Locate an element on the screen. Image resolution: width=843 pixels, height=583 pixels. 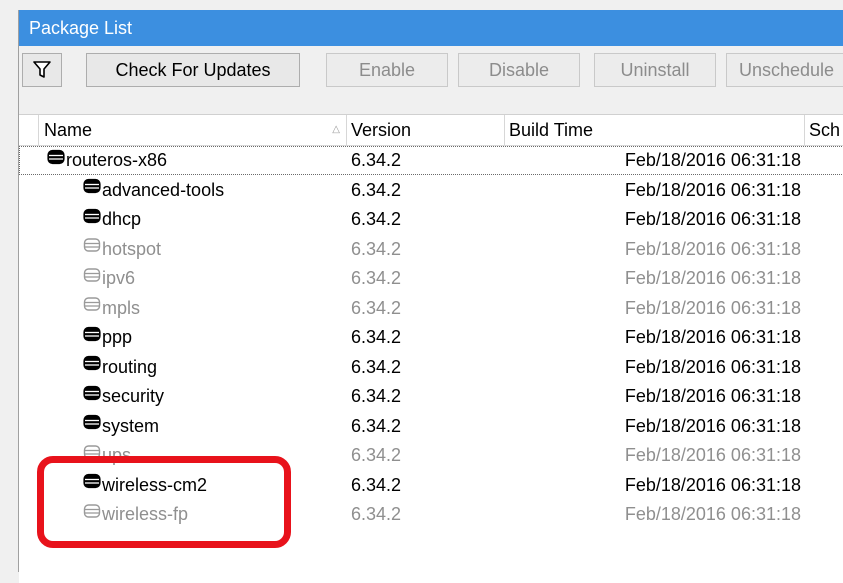
uninstall-button: Uninstall is located at coordinates (655, 70).